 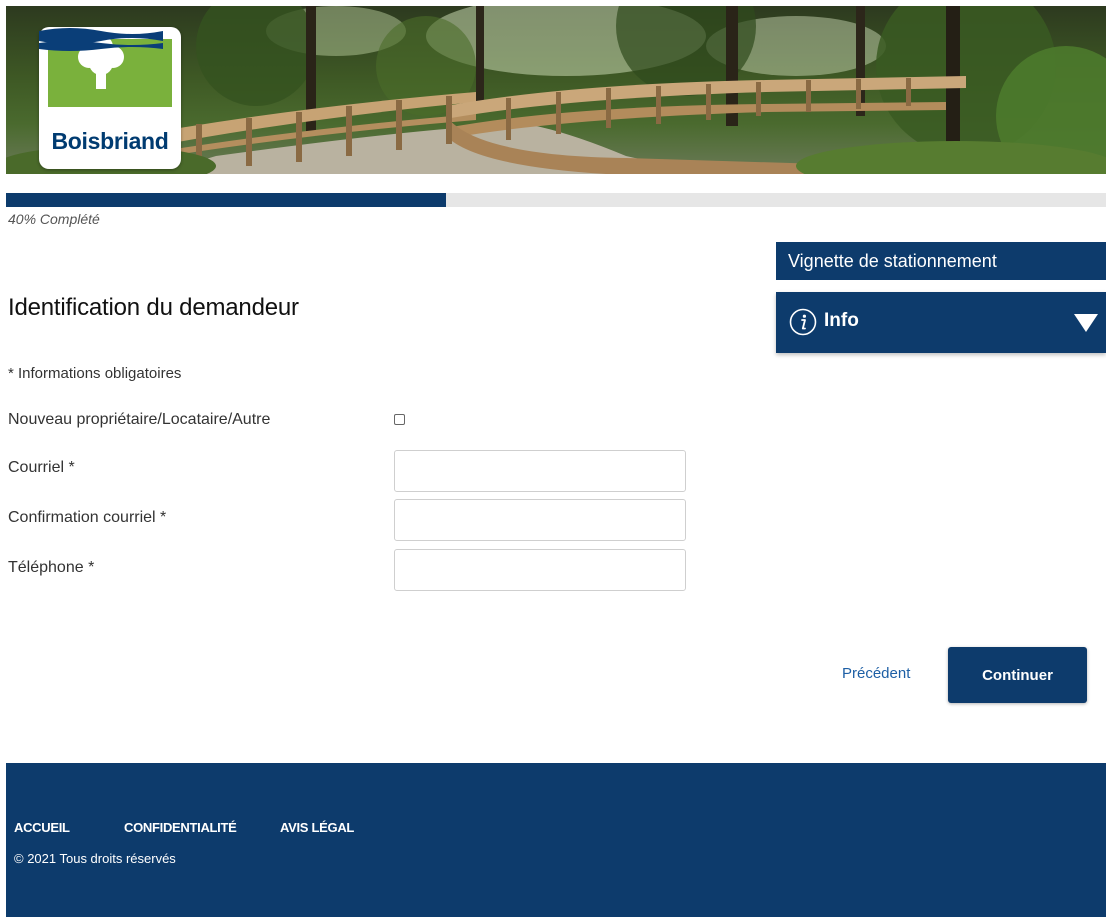 I want to click on footer-link-home: ACCUEIL, so click(x=42, y=827).